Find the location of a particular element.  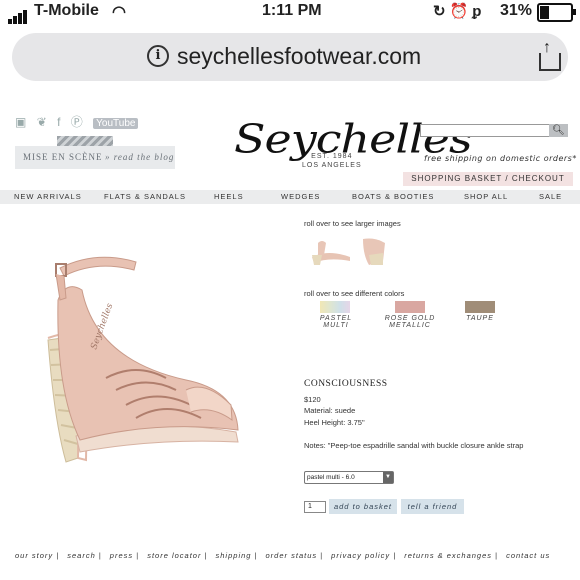

footer-contact-us: contact us is located at coordinates (528, 555).